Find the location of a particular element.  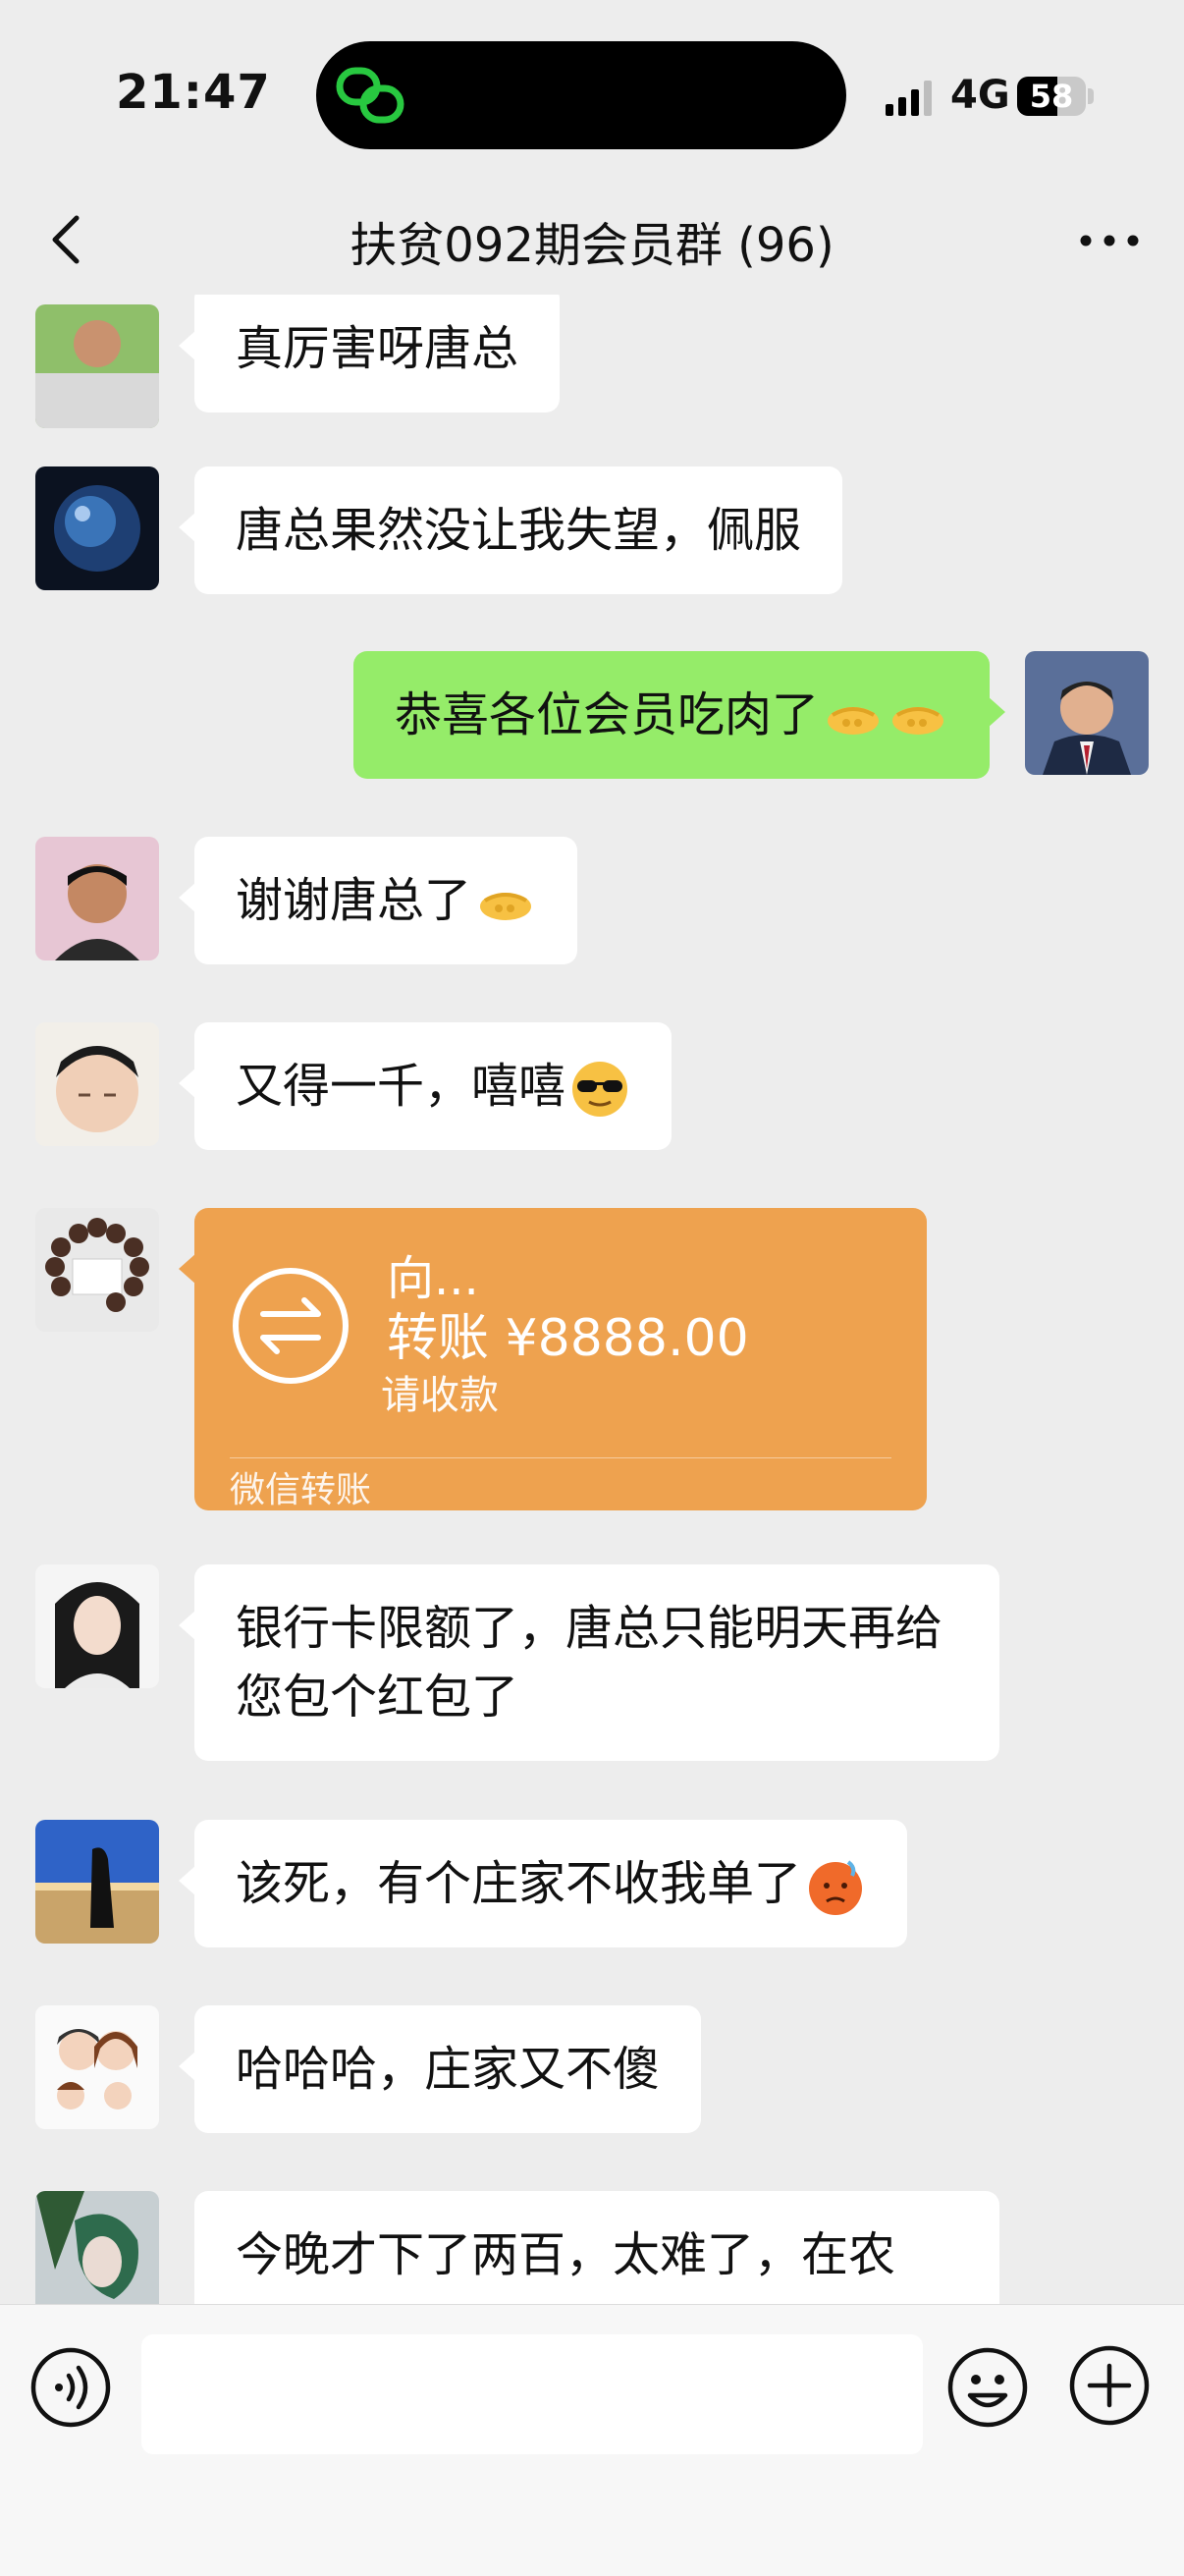

transfer-amount: 转账 ¥8888.00 is located at coordinates (568, 1338).